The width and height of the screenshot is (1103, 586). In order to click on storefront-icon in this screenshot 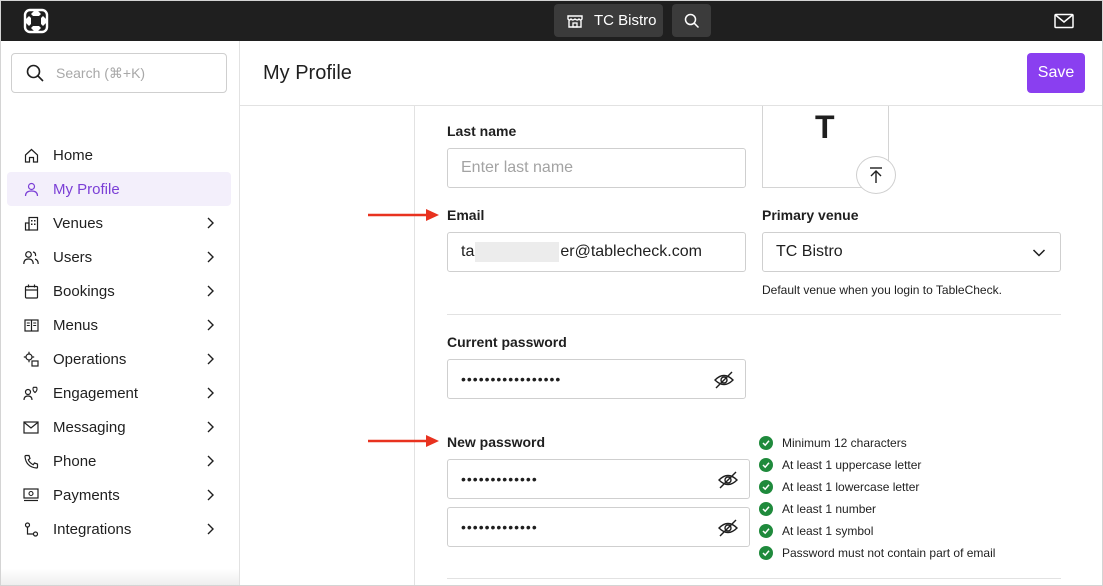, I will do `click(575, 21)`.